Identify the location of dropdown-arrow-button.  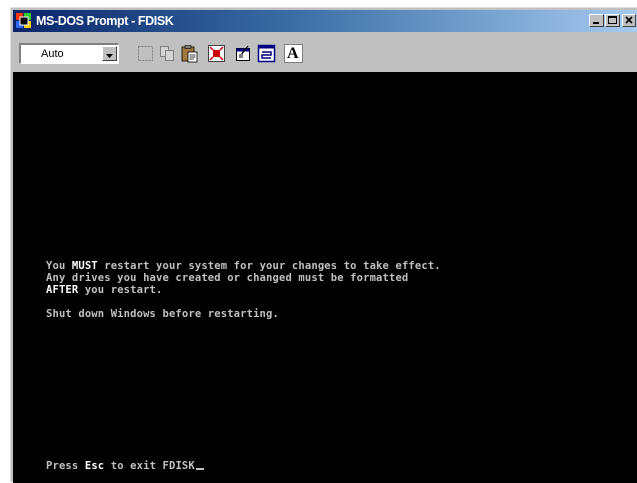
(109, 53).